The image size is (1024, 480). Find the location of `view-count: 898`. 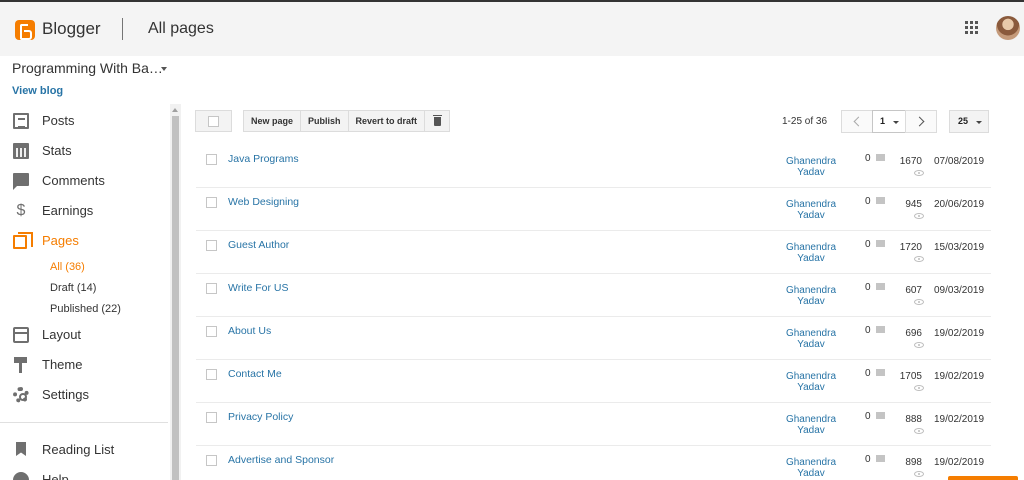

view-count: 898 is located at coordinates (913, 462).